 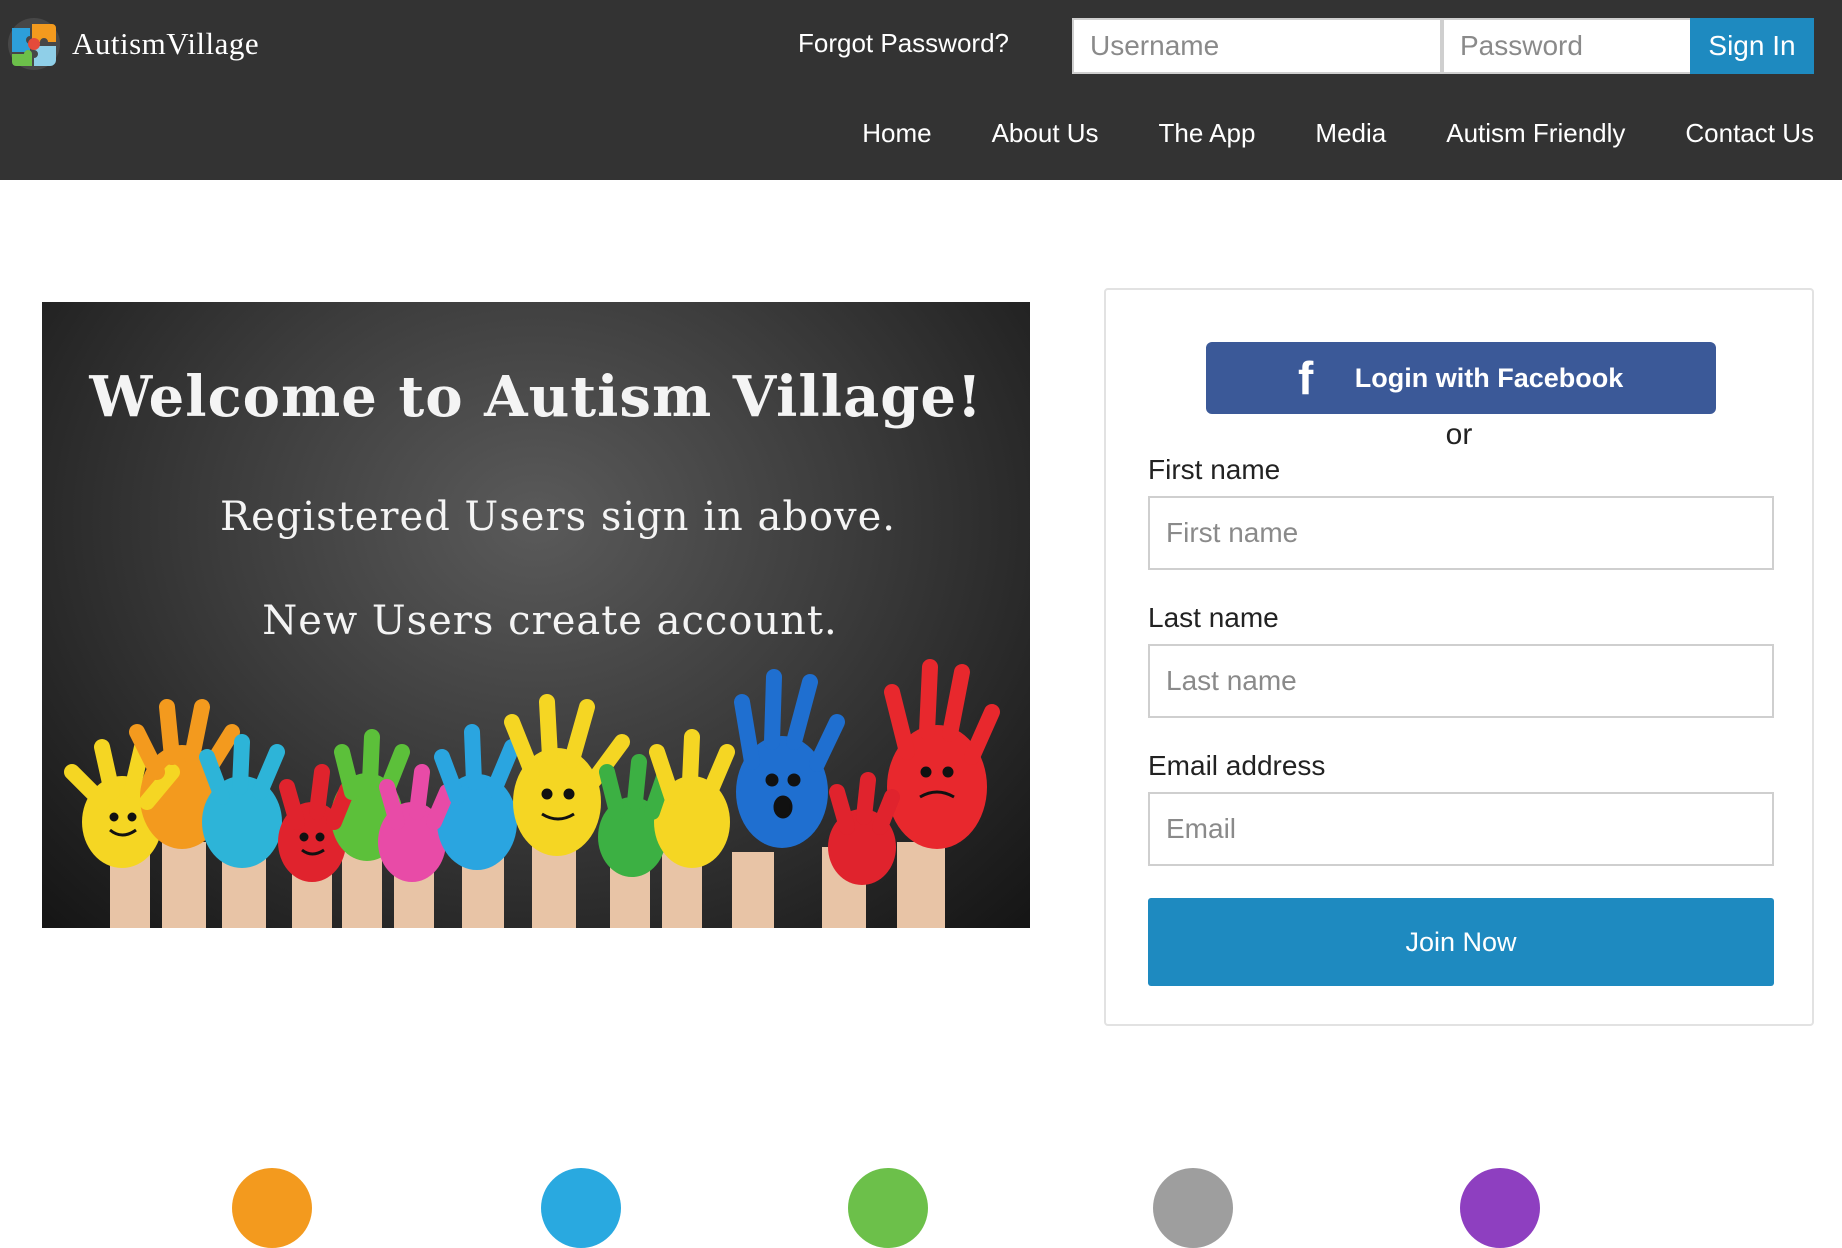 I want to click on email-label: Email address, so click(x=1237, y=765).